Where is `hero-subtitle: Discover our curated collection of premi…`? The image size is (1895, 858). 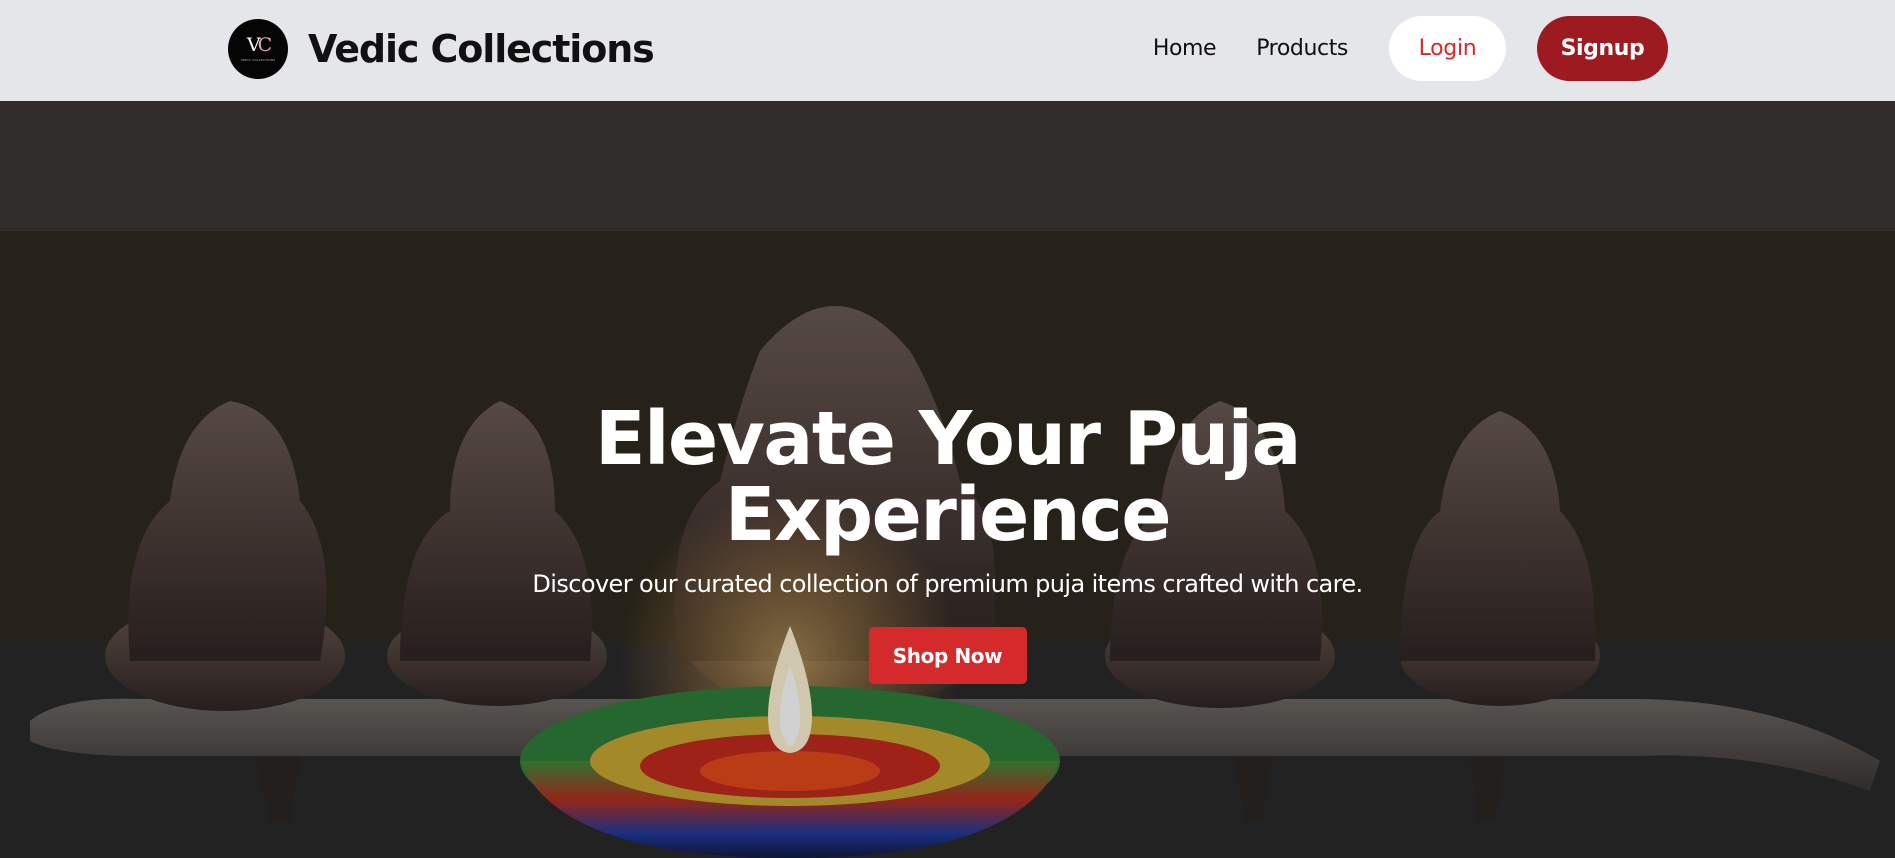 hero-subtitle: Discover our curated collection of premi… is located at coordinates (947, 584).